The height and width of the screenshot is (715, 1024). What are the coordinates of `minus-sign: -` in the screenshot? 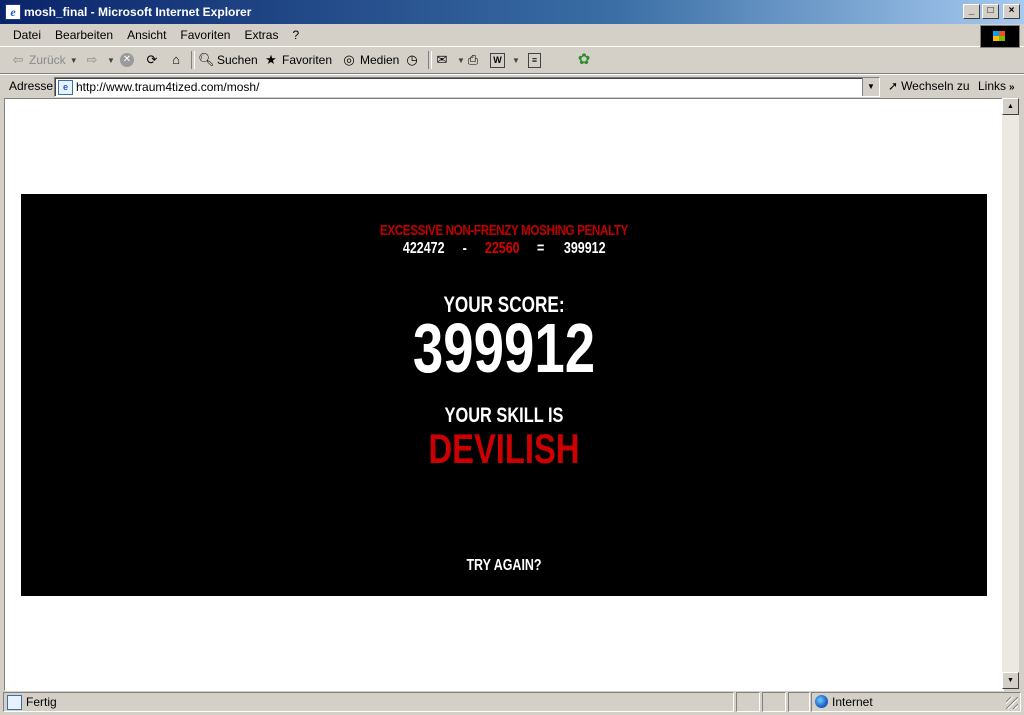 It's located at (465, 248).